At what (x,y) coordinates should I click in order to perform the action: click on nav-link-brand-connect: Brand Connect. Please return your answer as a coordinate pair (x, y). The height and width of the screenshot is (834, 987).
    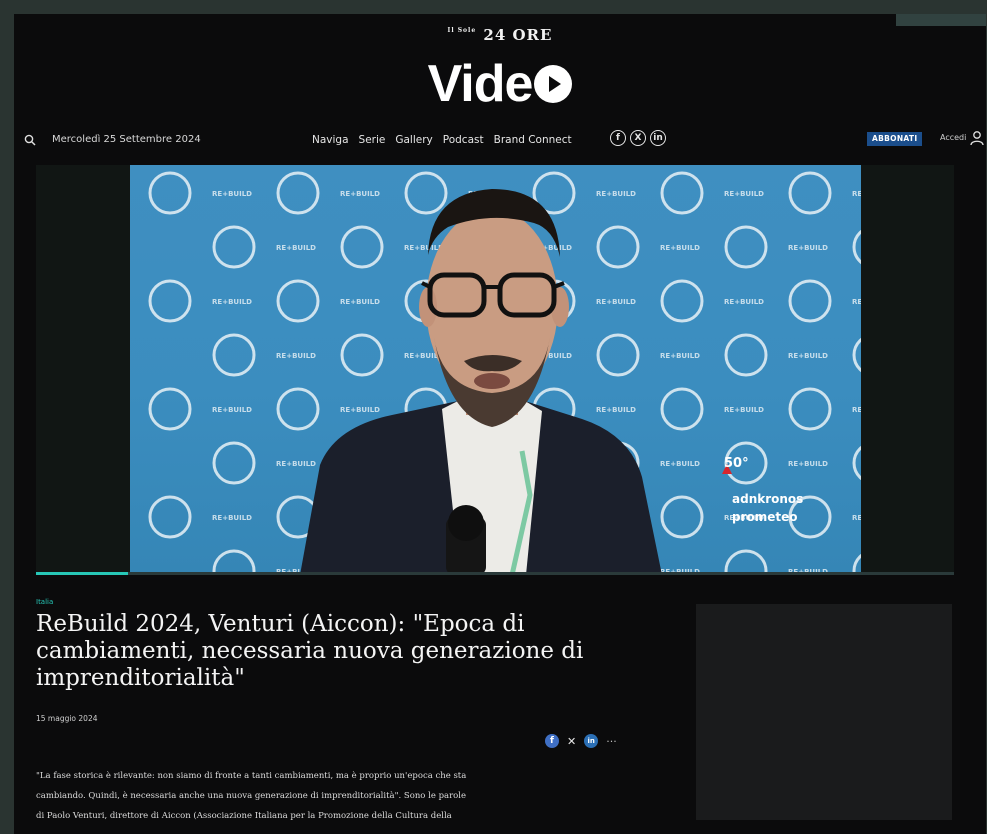
    Looking at the image, I should click on (533, 140).